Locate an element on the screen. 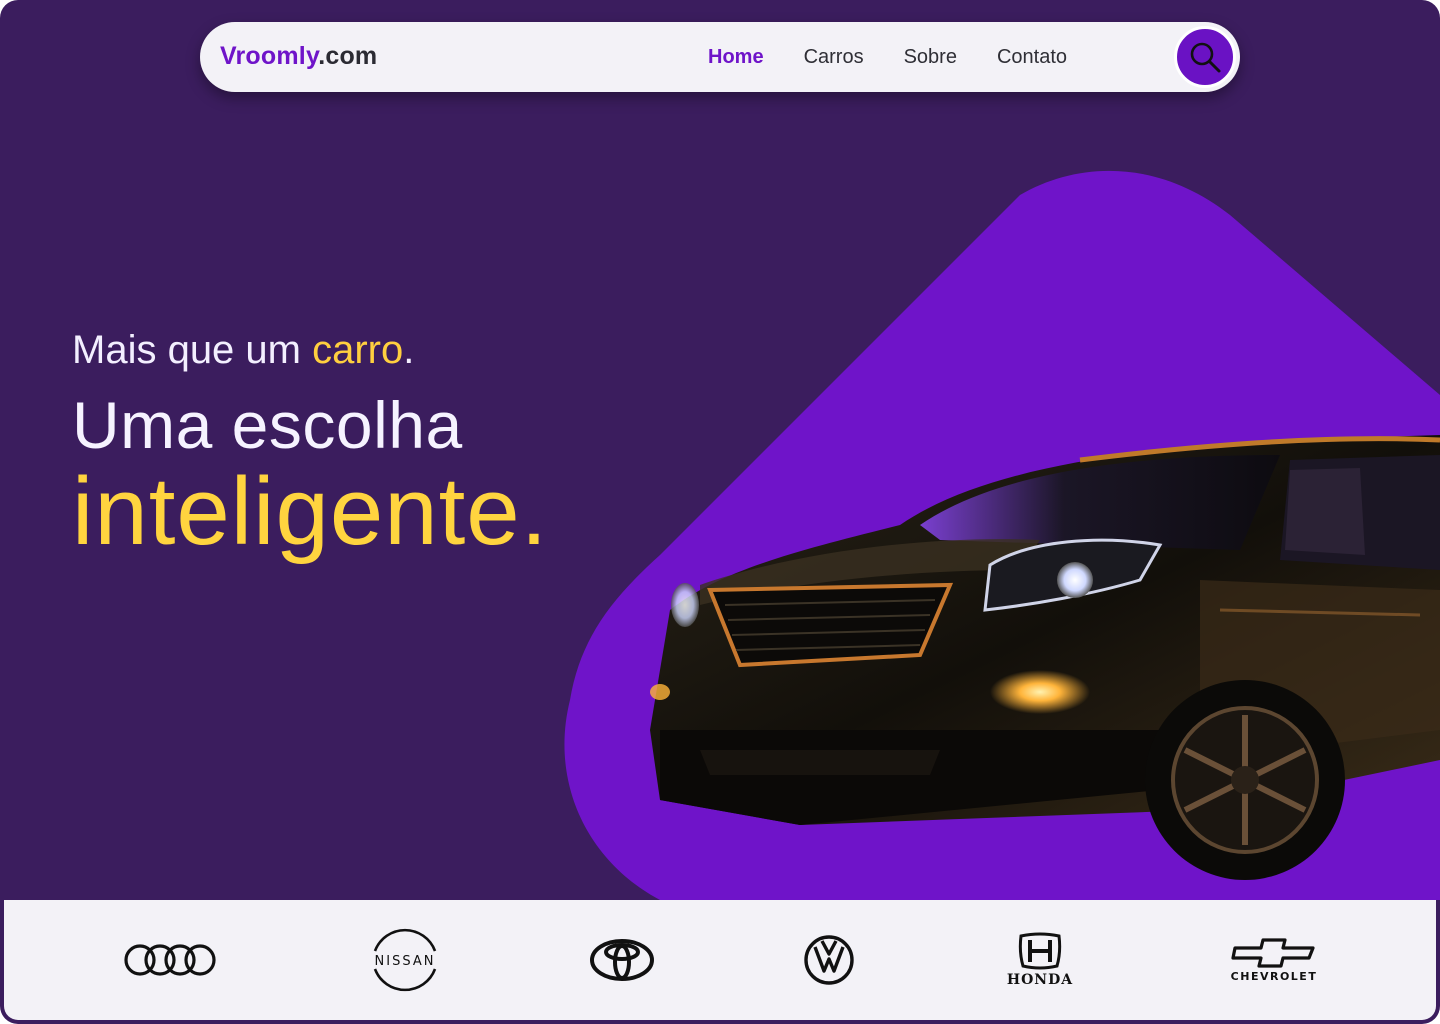  nav-link-sobre: Sobre is located at coordinates (930, 57).